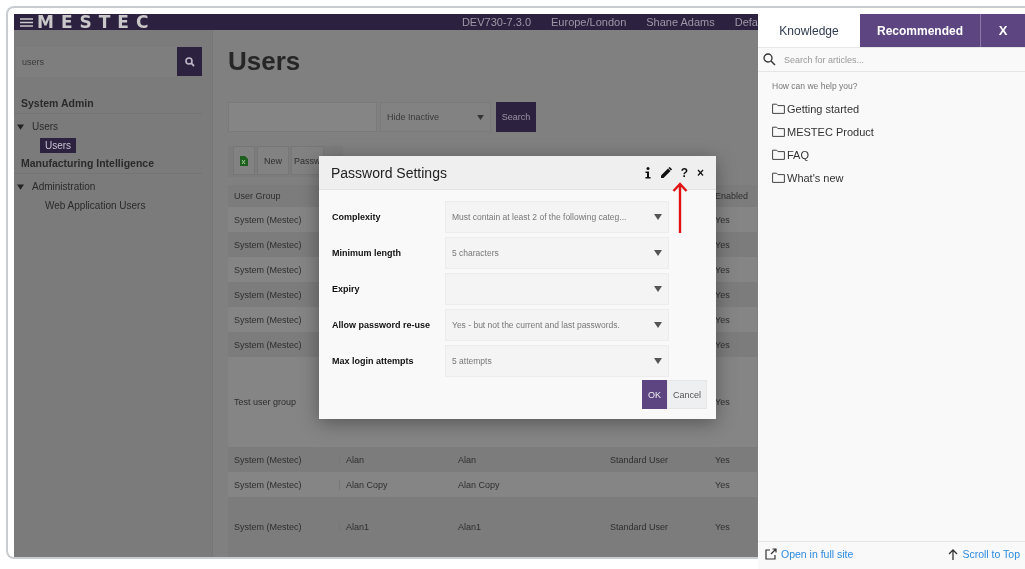 This screenshot has height=569, width=1025. I want to click on search-button: Search, so click(516, 117).